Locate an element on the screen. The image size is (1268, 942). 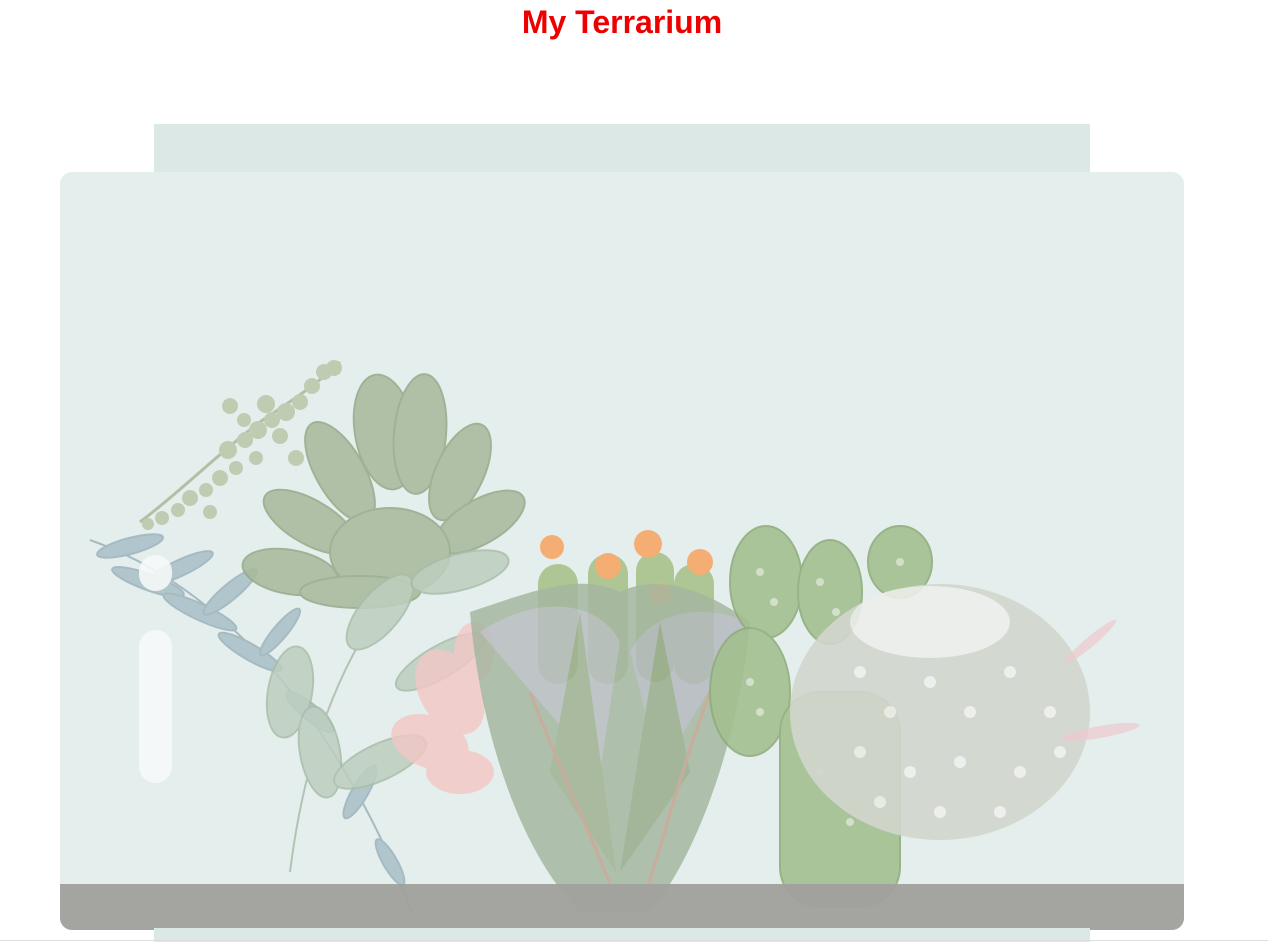
page-bottom-border is located at coordinates (634, 940).